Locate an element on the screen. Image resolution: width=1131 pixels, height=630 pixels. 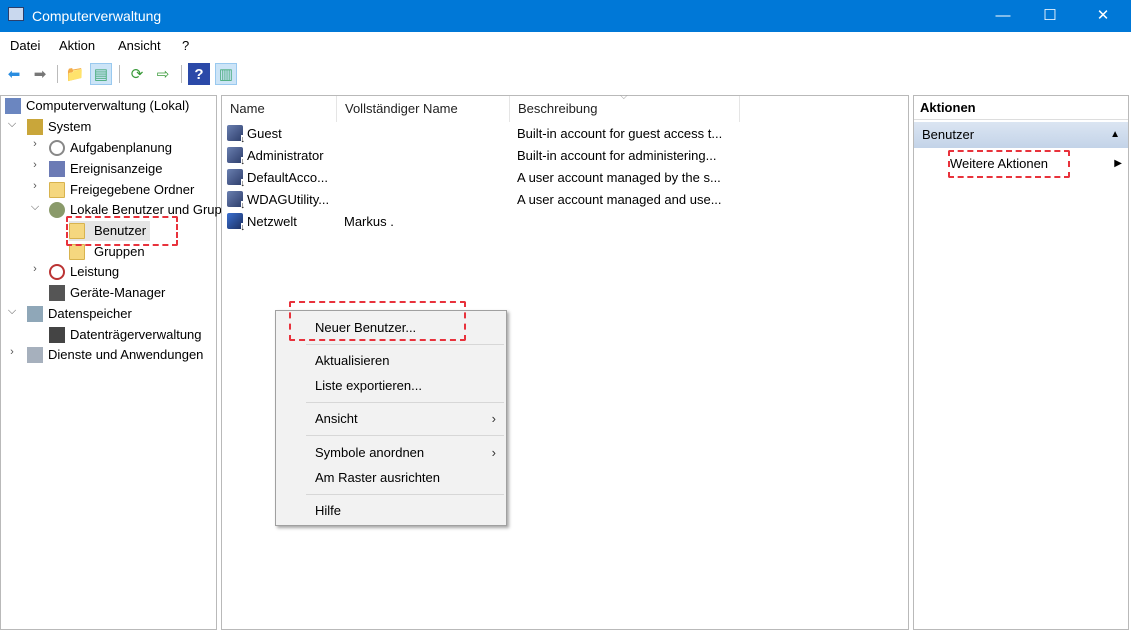
folder-icon is located at coordinates (77, 252).